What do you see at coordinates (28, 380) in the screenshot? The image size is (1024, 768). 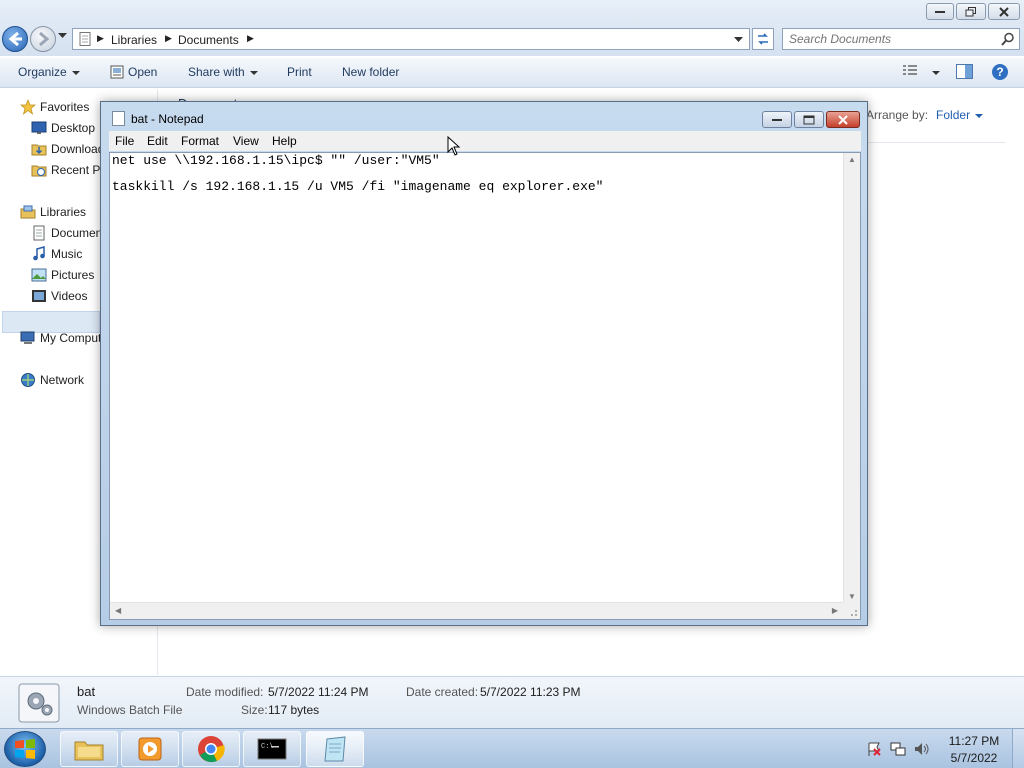 I see `network-icon` at bounding box center [28, 380].